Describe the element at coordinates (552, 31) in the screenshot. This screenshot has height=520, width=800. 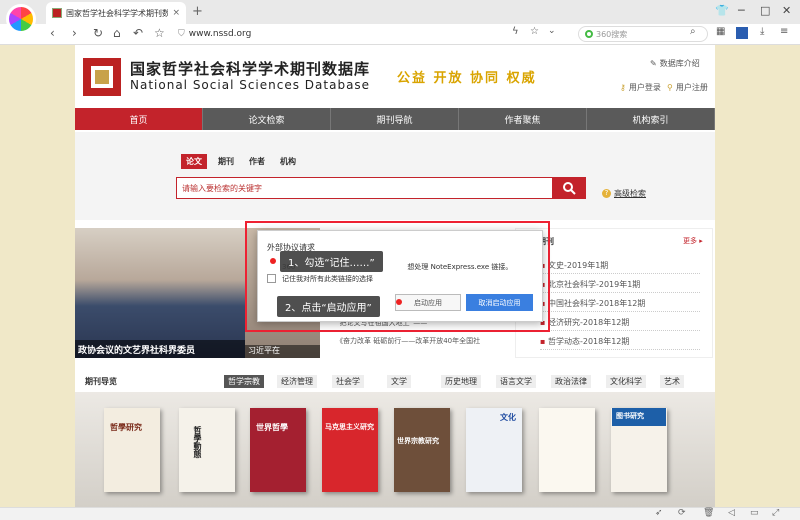
I see `chevron-down-icon: ⌄` at that location.